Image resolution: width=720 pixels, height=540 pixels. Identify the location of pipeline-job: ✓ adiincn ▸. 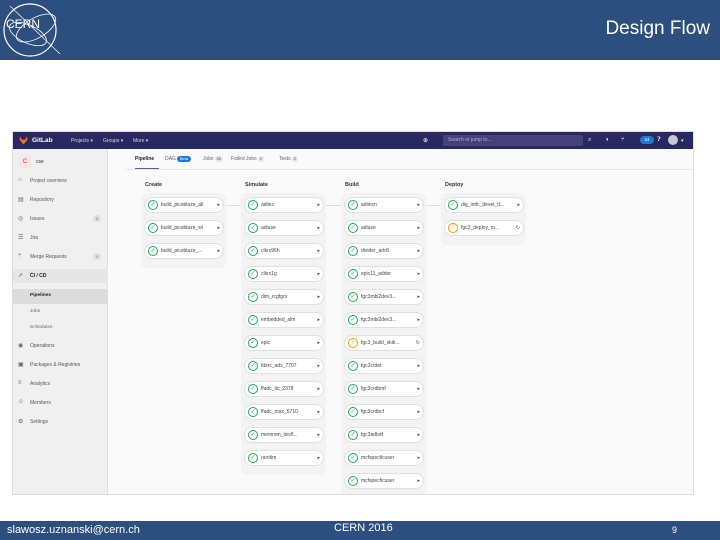
(384, 205).